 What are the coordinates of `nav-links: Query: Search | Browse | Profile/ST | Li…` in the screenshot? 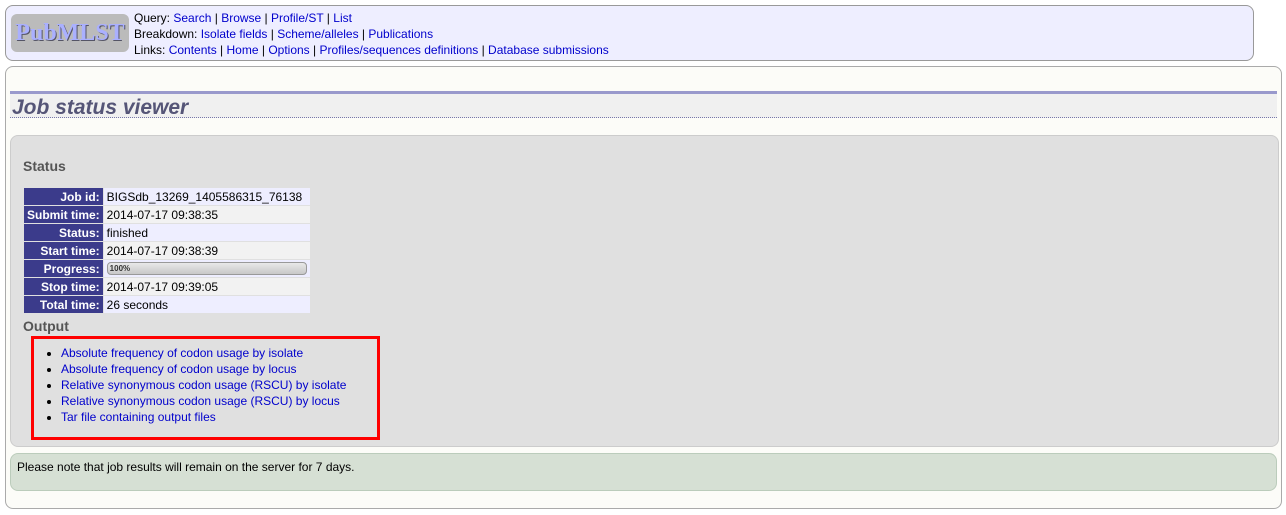 It's located at (371, 34).